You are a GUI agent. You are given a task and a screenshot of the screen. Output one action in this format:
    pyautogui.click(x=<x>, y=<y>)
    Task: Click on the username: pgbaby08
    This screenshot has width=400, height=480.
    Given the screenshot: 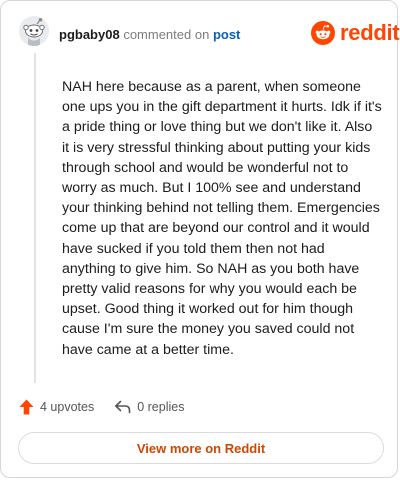 What is the action you would take?
    pyautogui.click(x=89, y=34)
    